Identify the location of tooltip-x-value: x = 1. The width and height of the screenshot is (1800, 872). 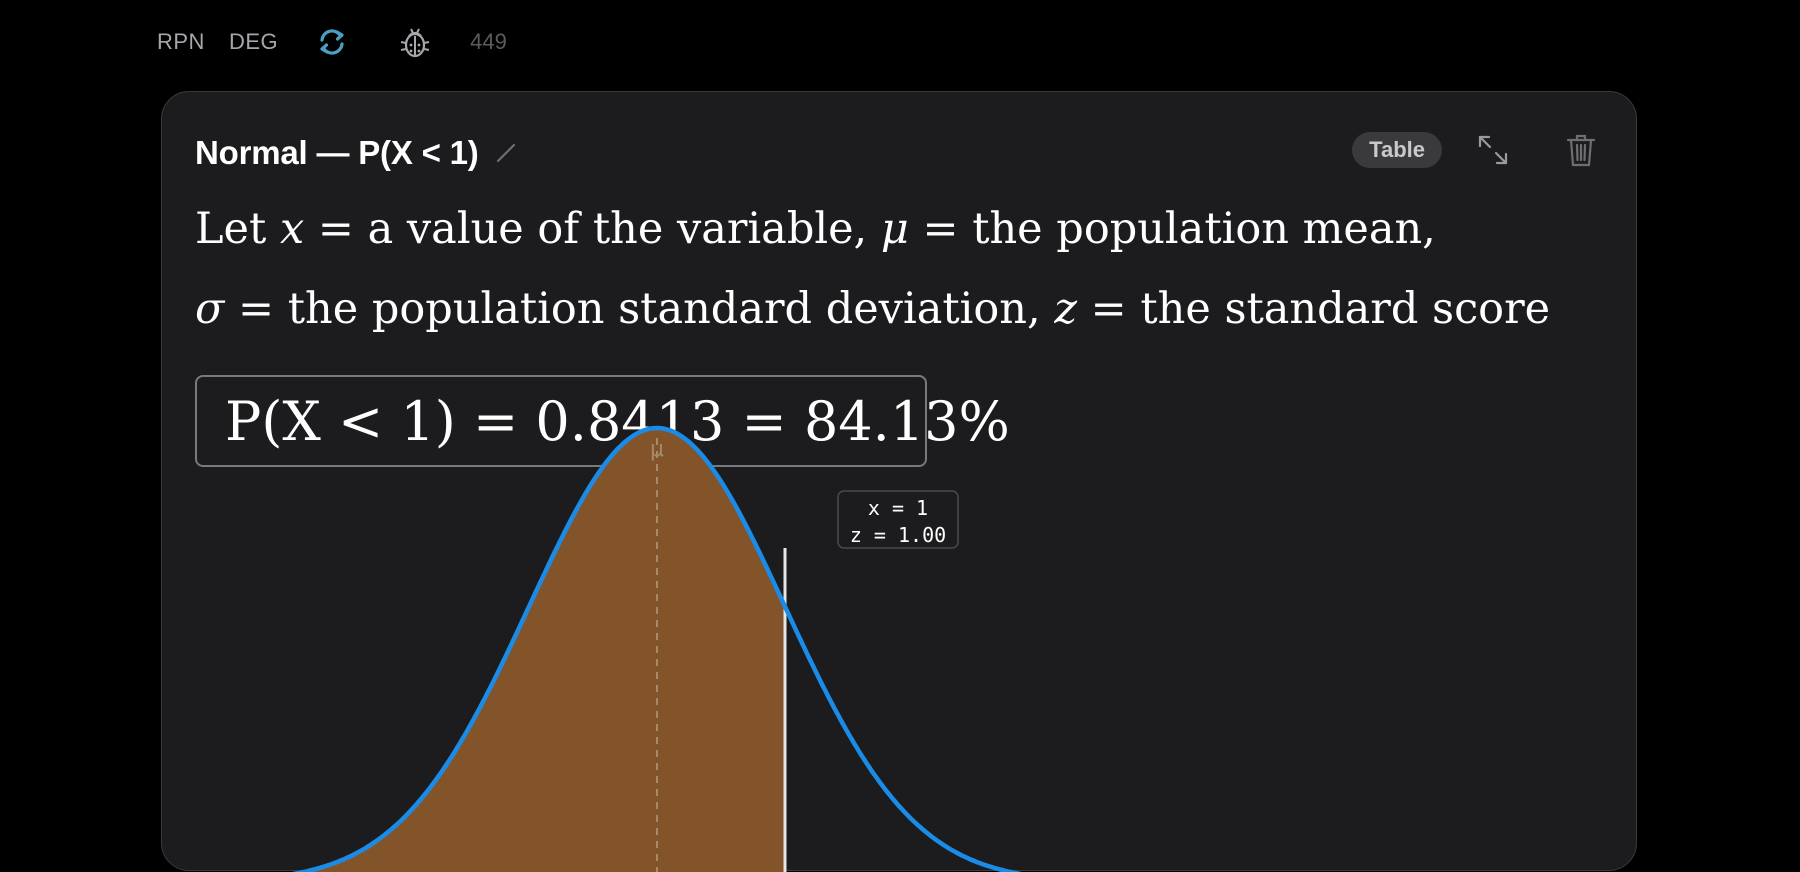
(898, 508).